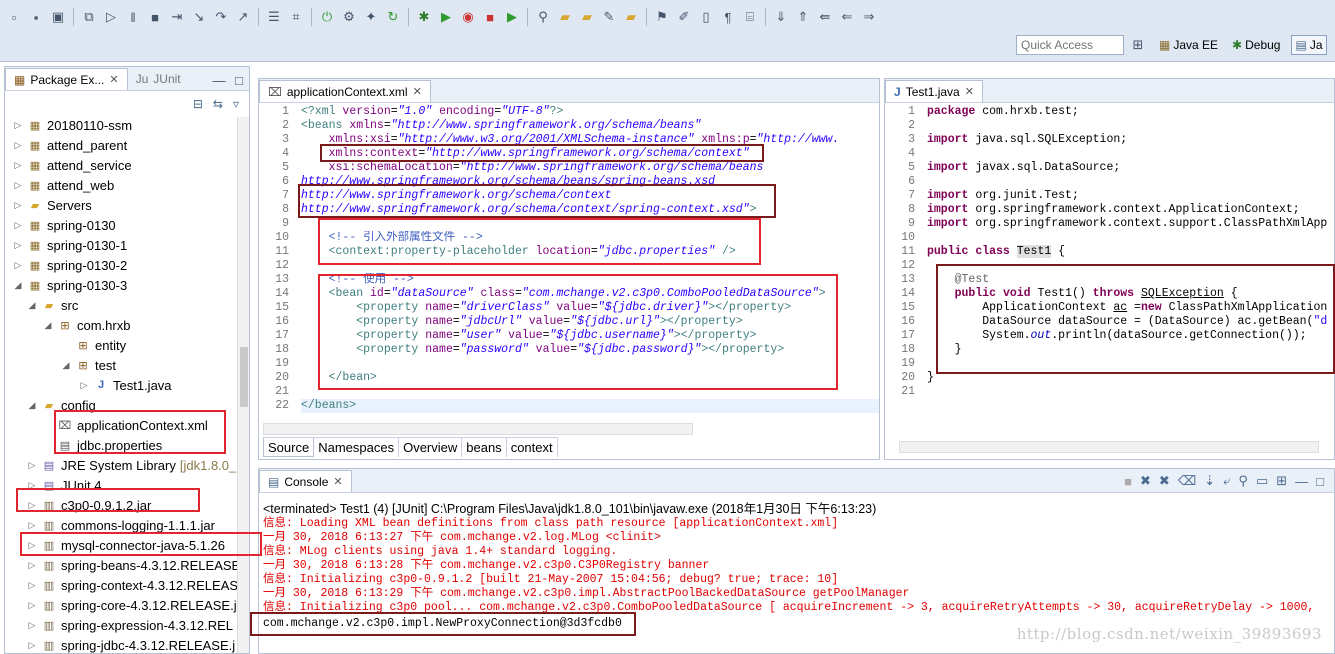  What do you see at coordinates (64, 185) in the screenshot?
I see `tree-item: ▷ ▦ attend_web` at bounding box center [64, 185].